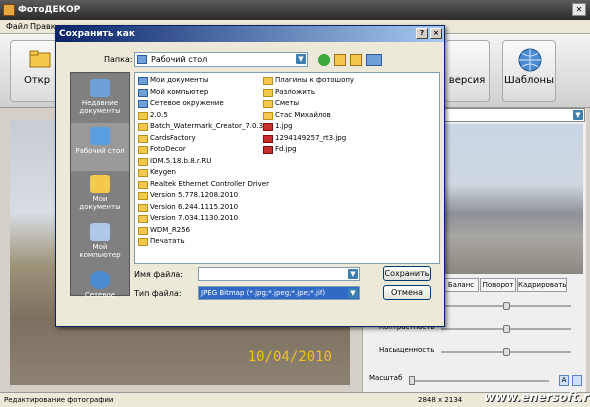  Describe the element at coordinates (17, 26) in the screenshot. I see `menu-file: Файл` at that location.